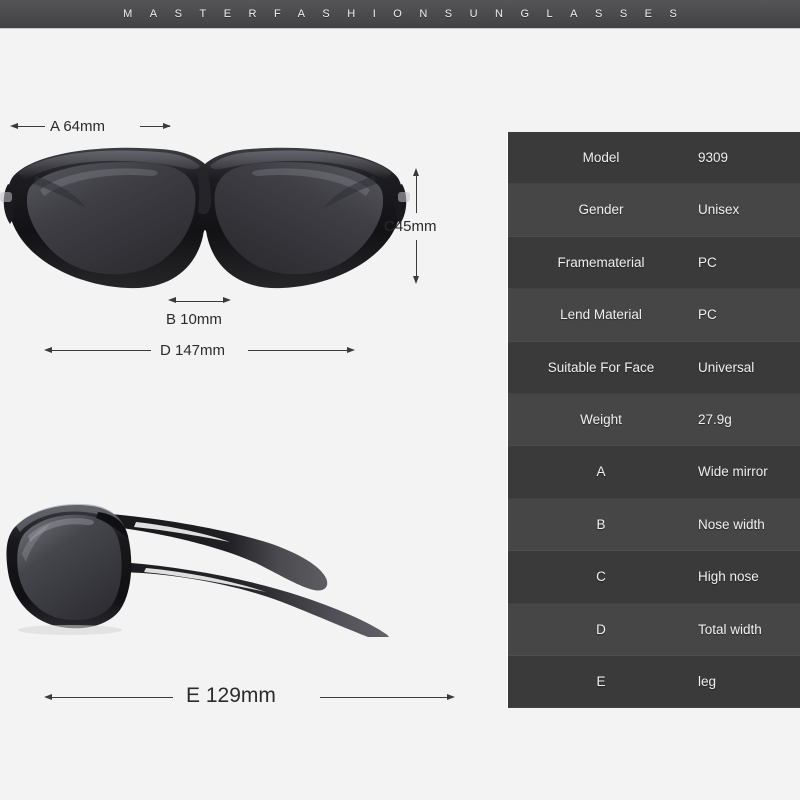  I want to click on spec-row: Framematerial PC, so click(654, 263).